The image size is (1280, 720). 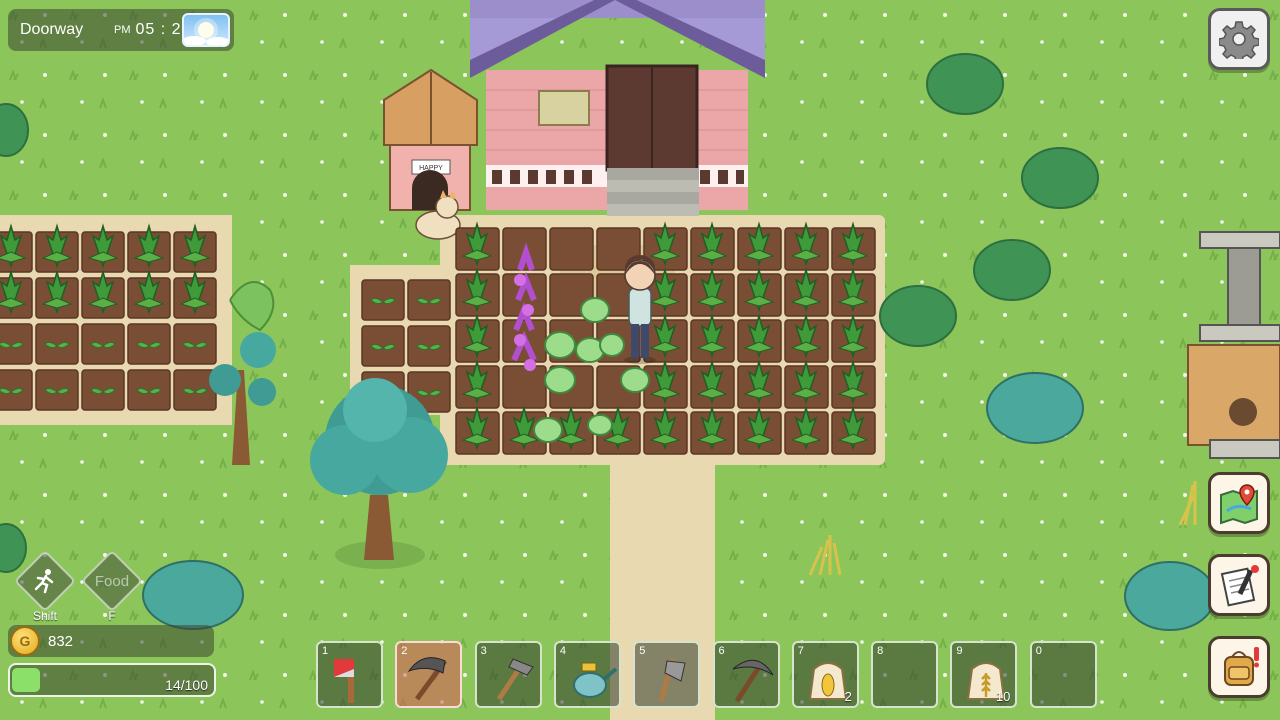 I want to click on hotbar-slot-2: 2, so click(x=429, y=674).